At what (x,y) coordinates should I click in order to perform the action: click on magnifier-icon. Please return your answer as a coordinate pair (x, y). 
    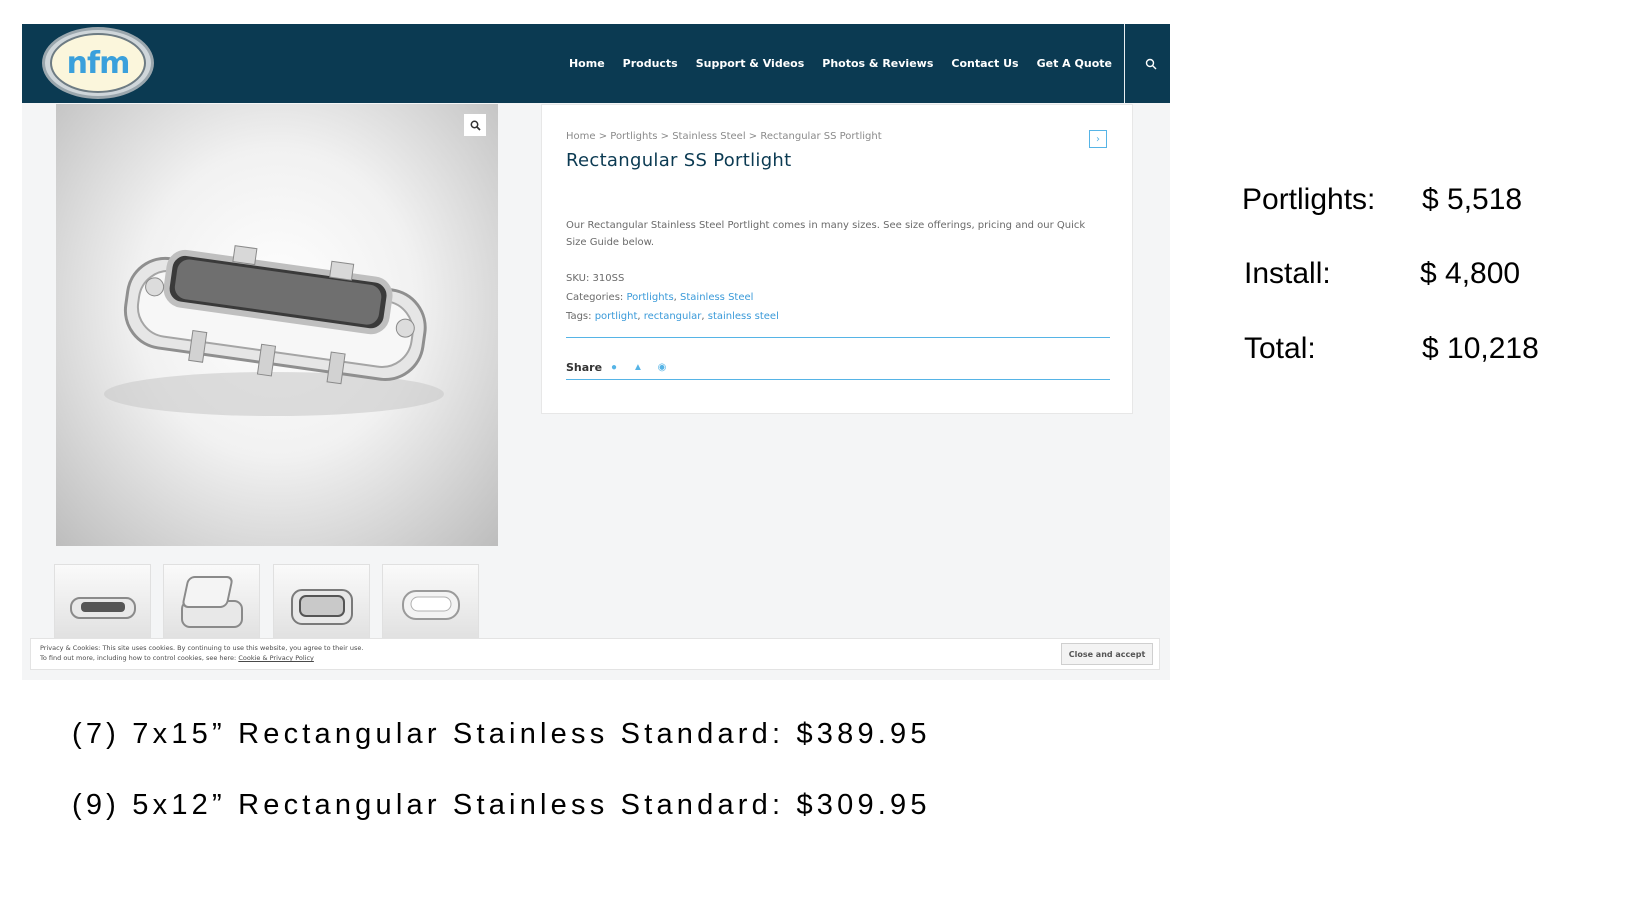
    Looking at the image, I should click on (475, 125).